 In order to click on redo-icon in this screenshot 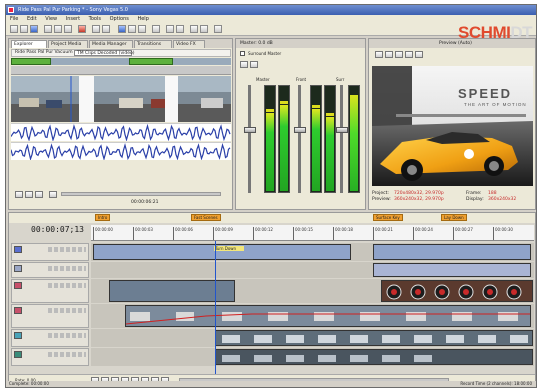, I will do `click(106, 29)`.